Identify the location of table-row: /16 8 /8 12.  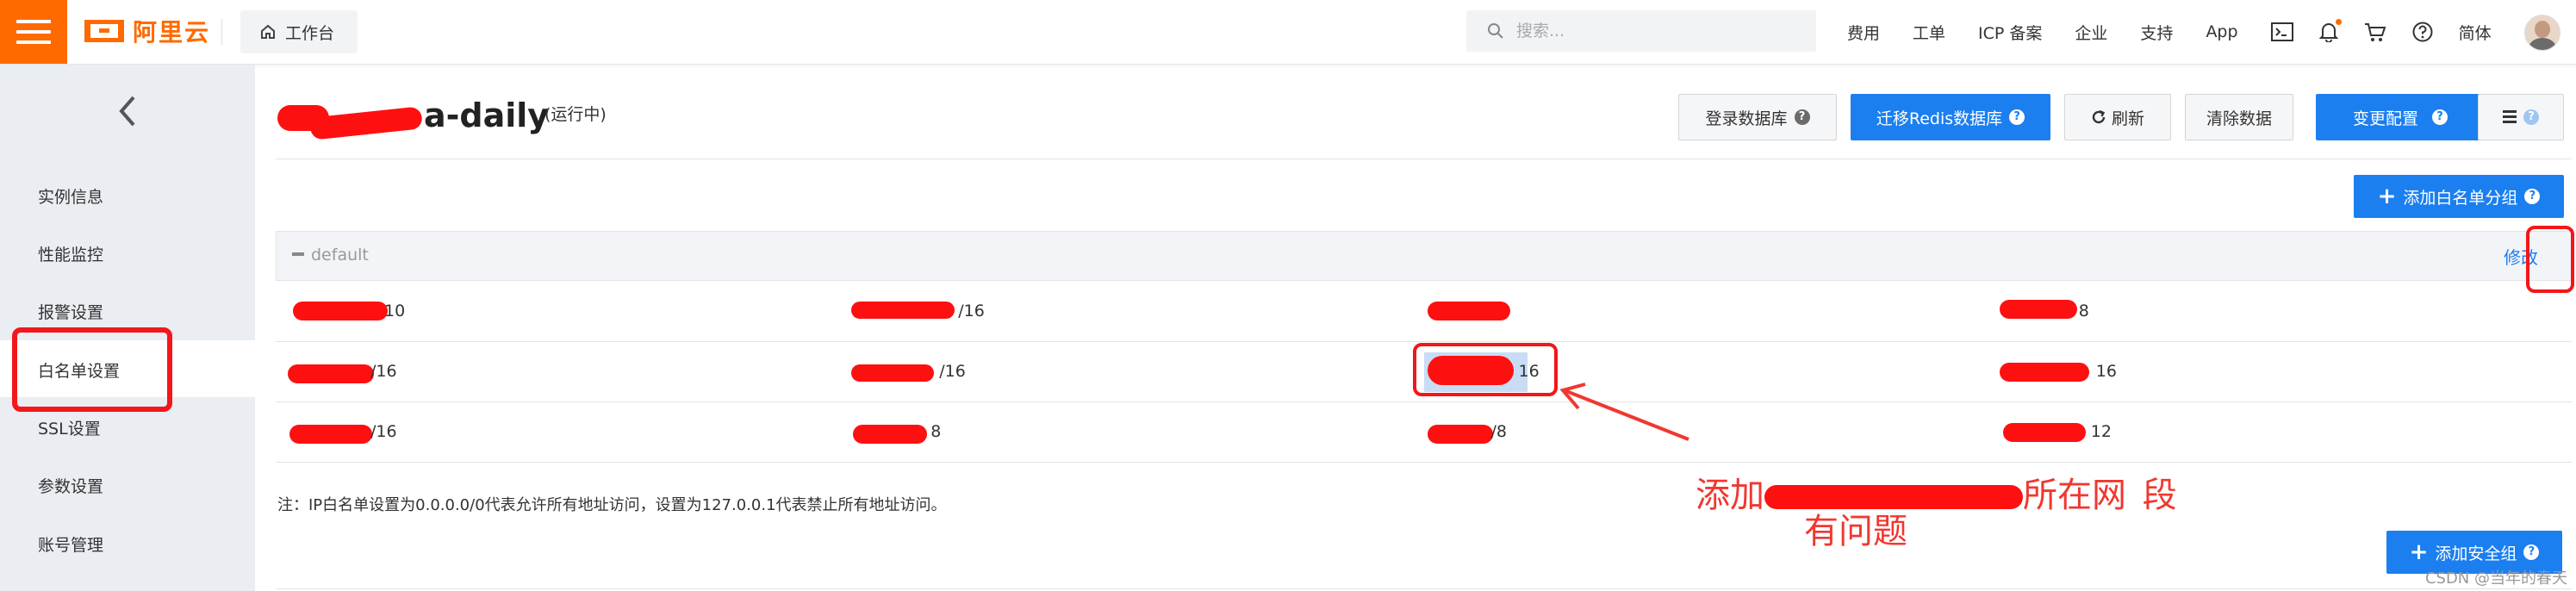
(1424, 432).